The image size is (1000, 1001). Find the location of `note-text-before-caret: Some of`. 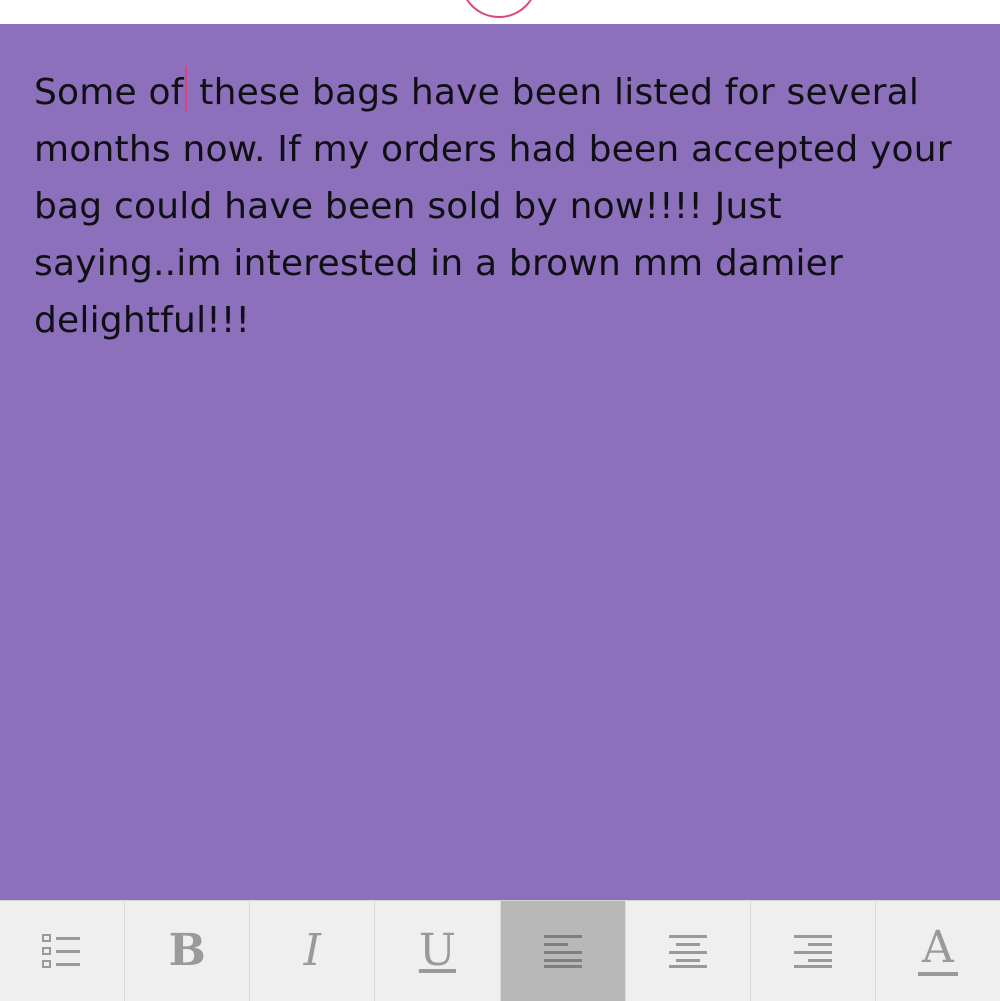

note-text-before-caret: Some of is located at coordinates (109, 92).